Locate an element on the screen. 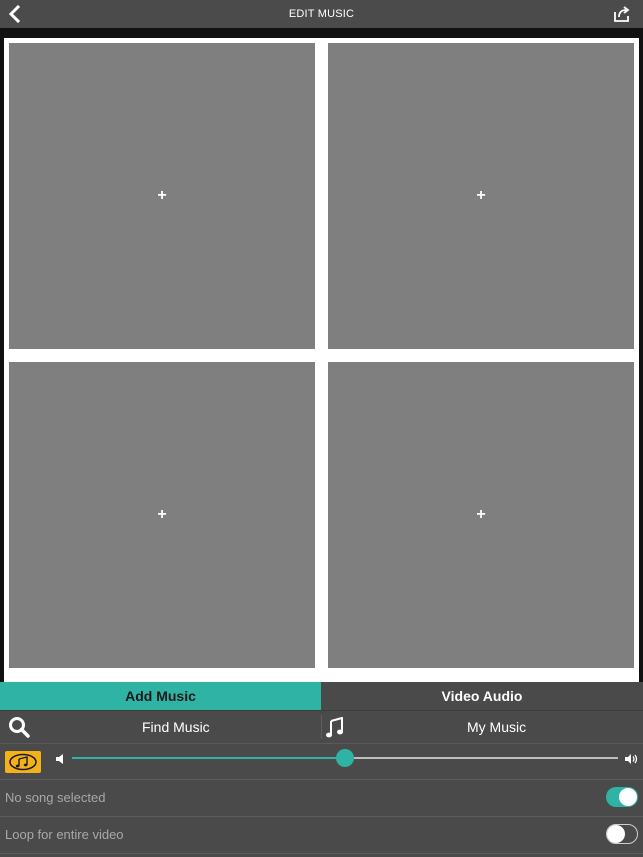 The height and width of the screenshot is (857, 643). volume-row is located at coordinates (321, 761).